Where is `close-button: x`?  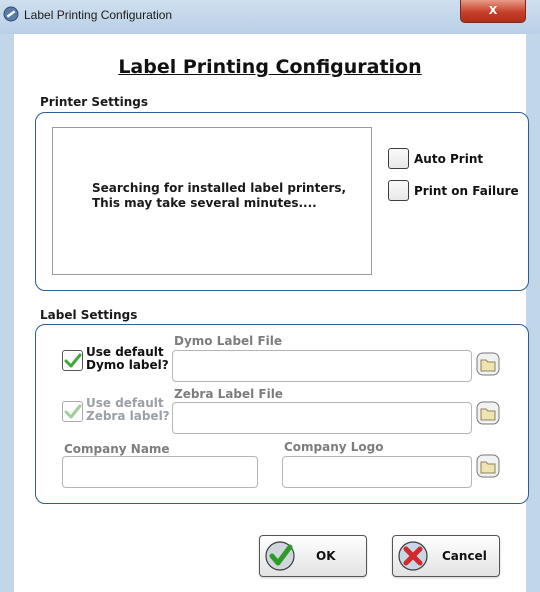
close-button: x is located at coordinates (493, 11).